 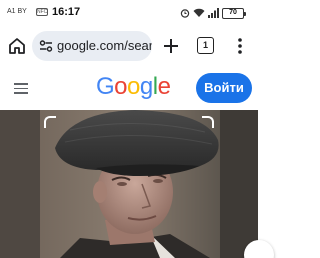 What do you see at coordinates (104, 45) in the screenshot?
I see `url-text: google.com/sear` at bounding box center [104, 45].